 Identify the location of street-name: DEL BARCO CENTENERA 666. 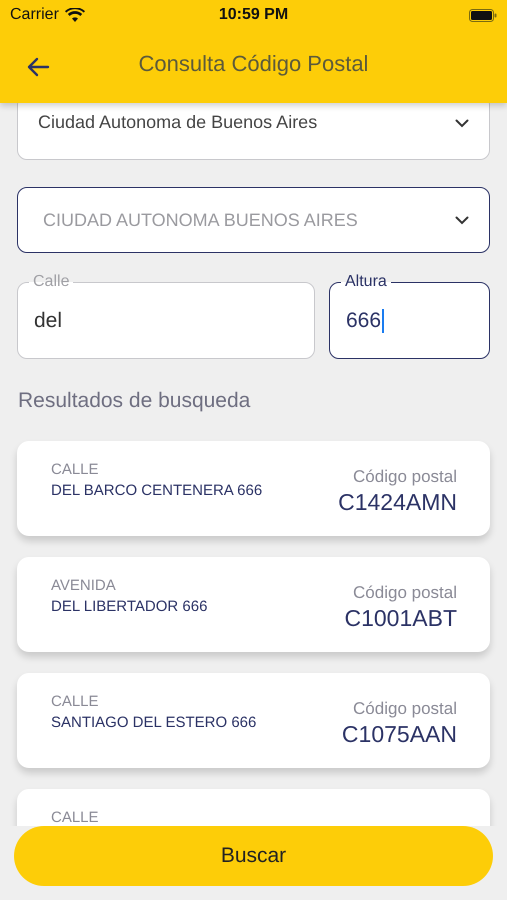
(157, 491).